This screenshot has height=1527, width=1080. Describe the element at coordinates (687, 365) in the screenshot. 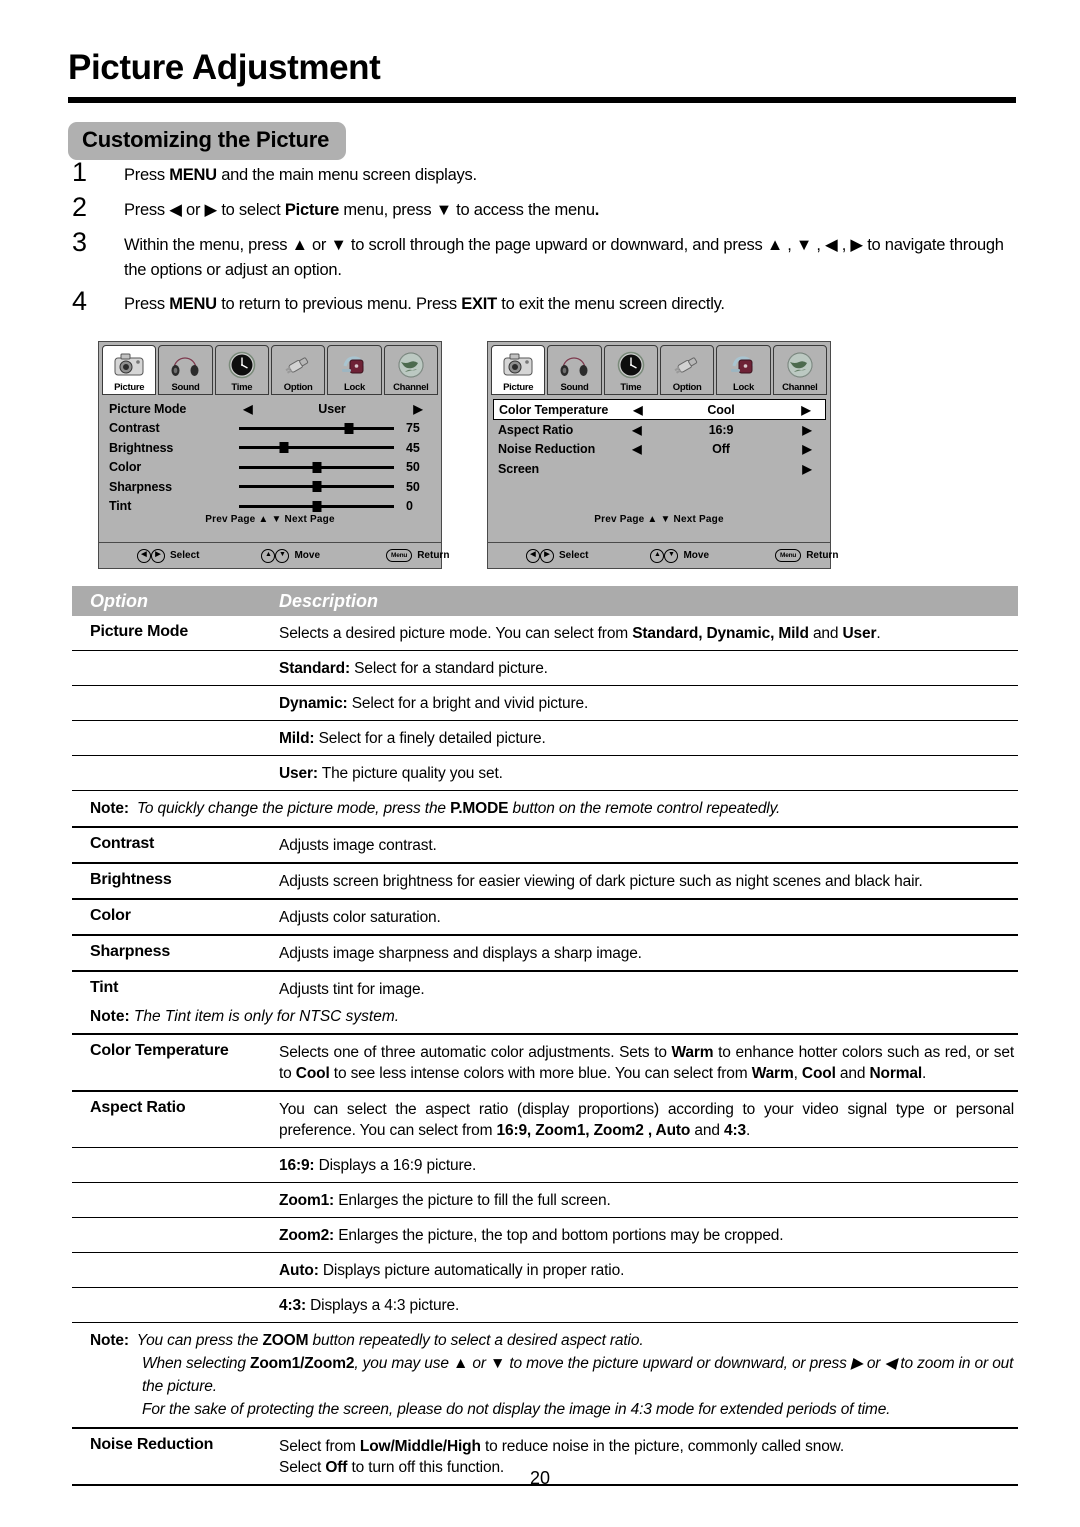

I see `plug-icon` at that location.